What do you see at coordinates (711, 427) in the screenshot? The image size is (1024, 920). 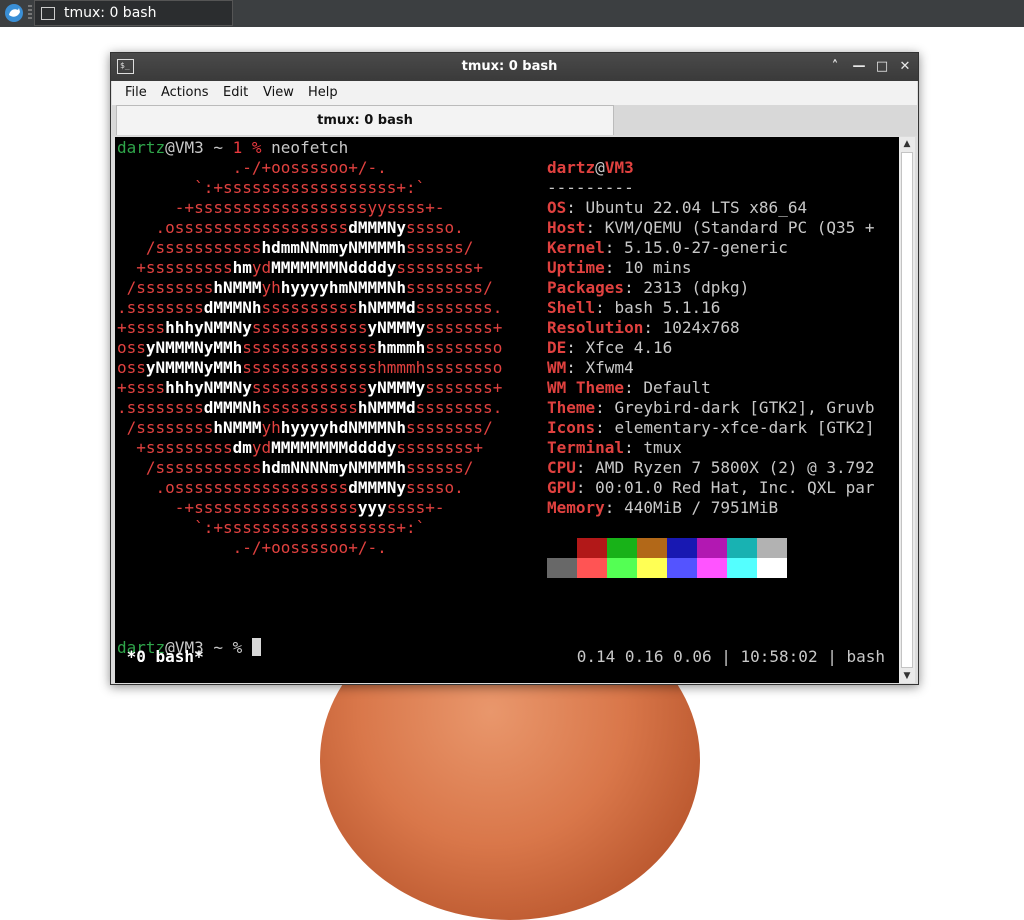 I see `info-row: Icons: elementary-xfce-dark [GTK2]` at bounding box center [711, 427].